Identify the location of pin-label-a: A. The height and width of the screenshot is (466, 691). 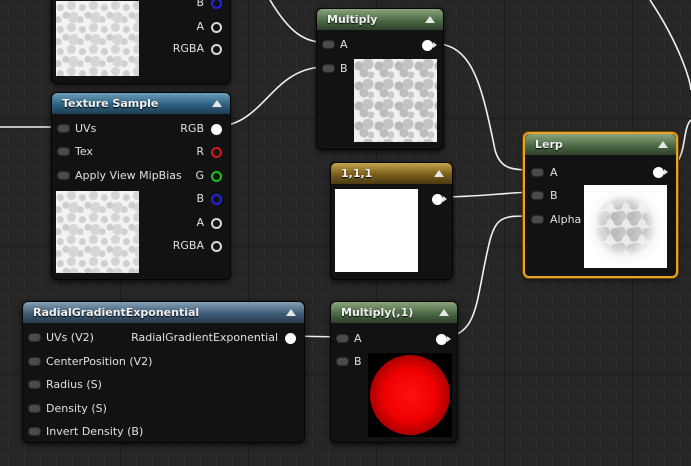
(200, 26).